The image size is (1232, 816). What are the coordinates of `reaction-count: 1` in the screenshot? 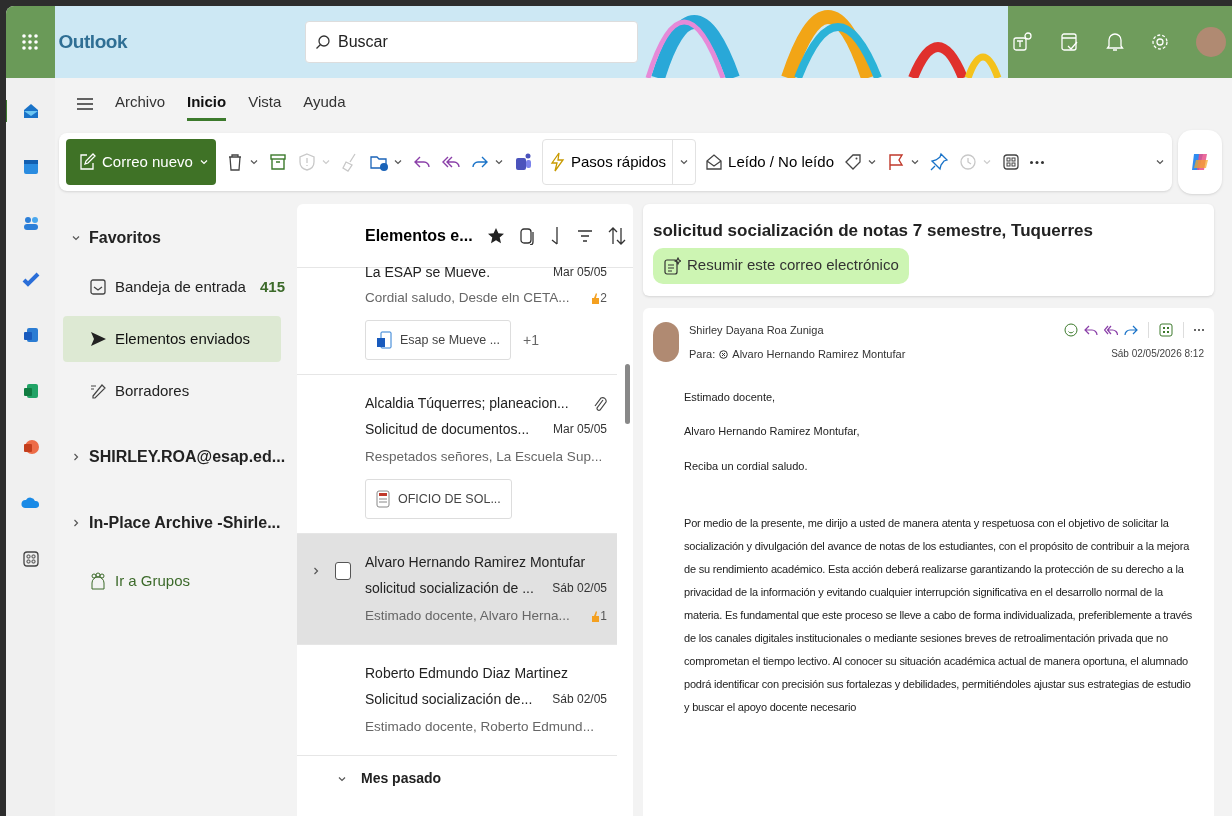 It's located at (599, 616).